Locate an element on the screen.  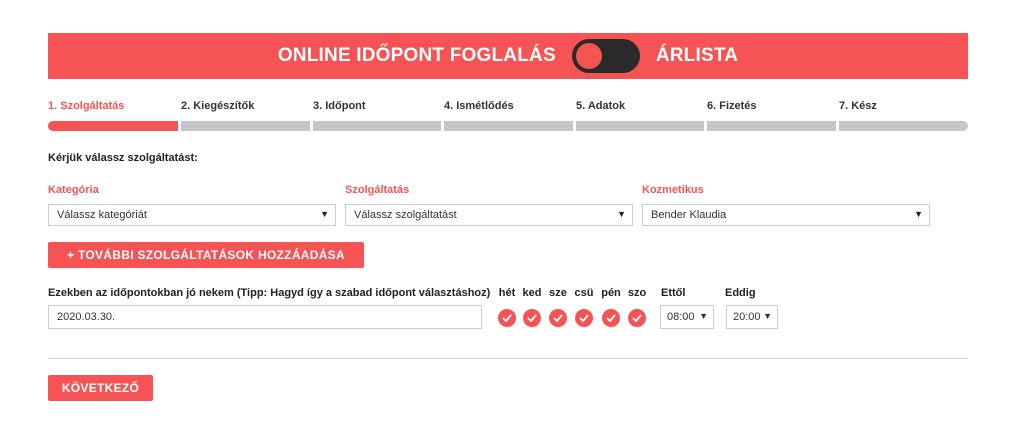
step-label: 1. Szolgáltatás is located at coordinates (86, 106).